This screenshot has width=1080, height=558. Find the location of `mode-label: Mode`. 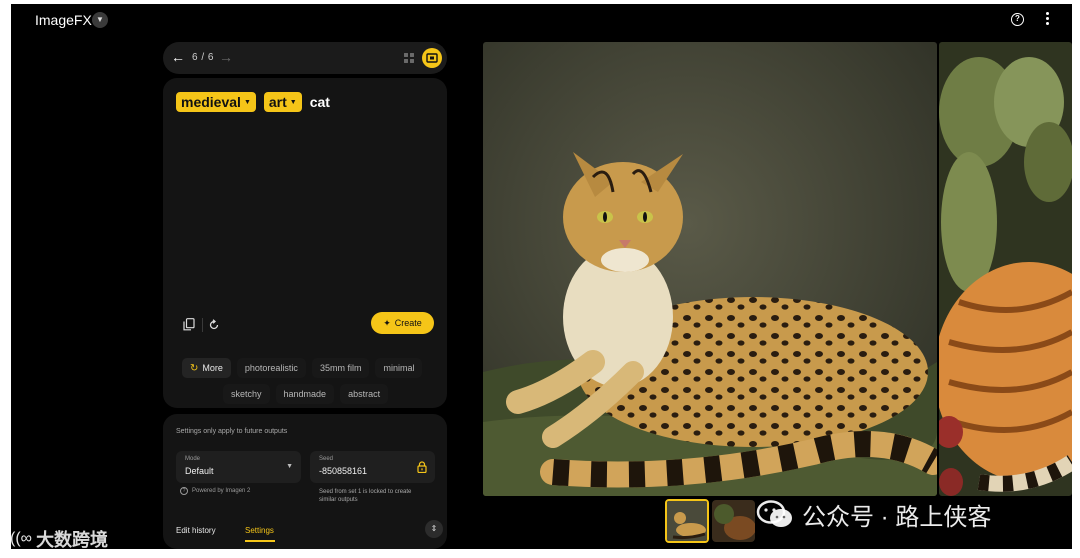

mode-label: Mode is located at coordinates (193, 459).